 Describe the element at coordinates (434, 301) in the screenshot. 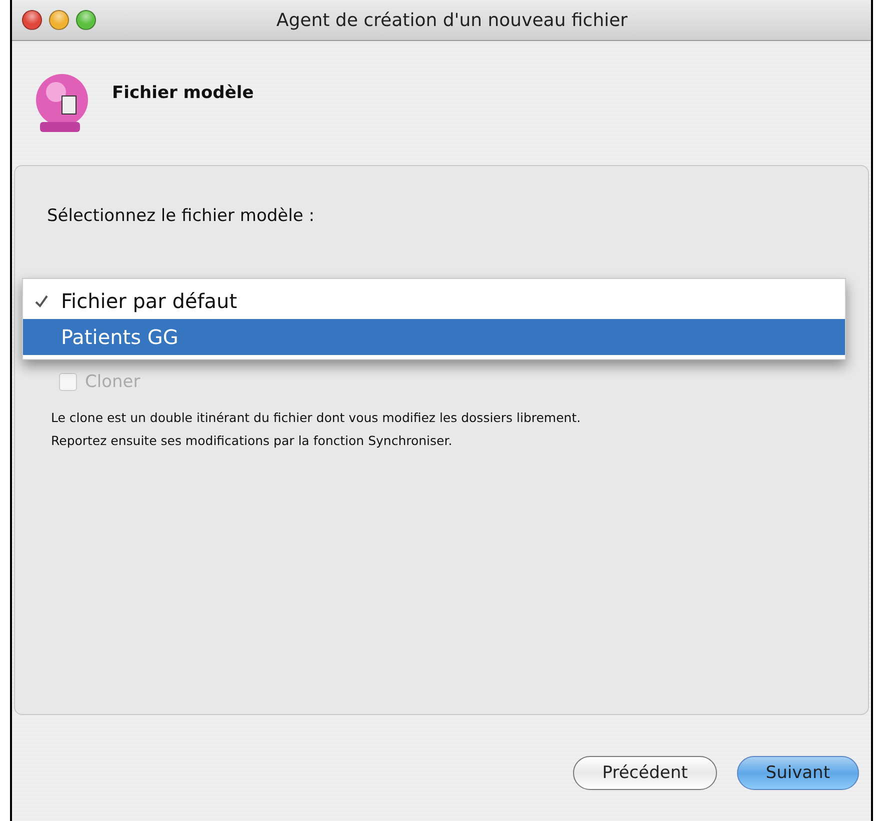

I see `menu-item: Fichier par défaut` at that location.